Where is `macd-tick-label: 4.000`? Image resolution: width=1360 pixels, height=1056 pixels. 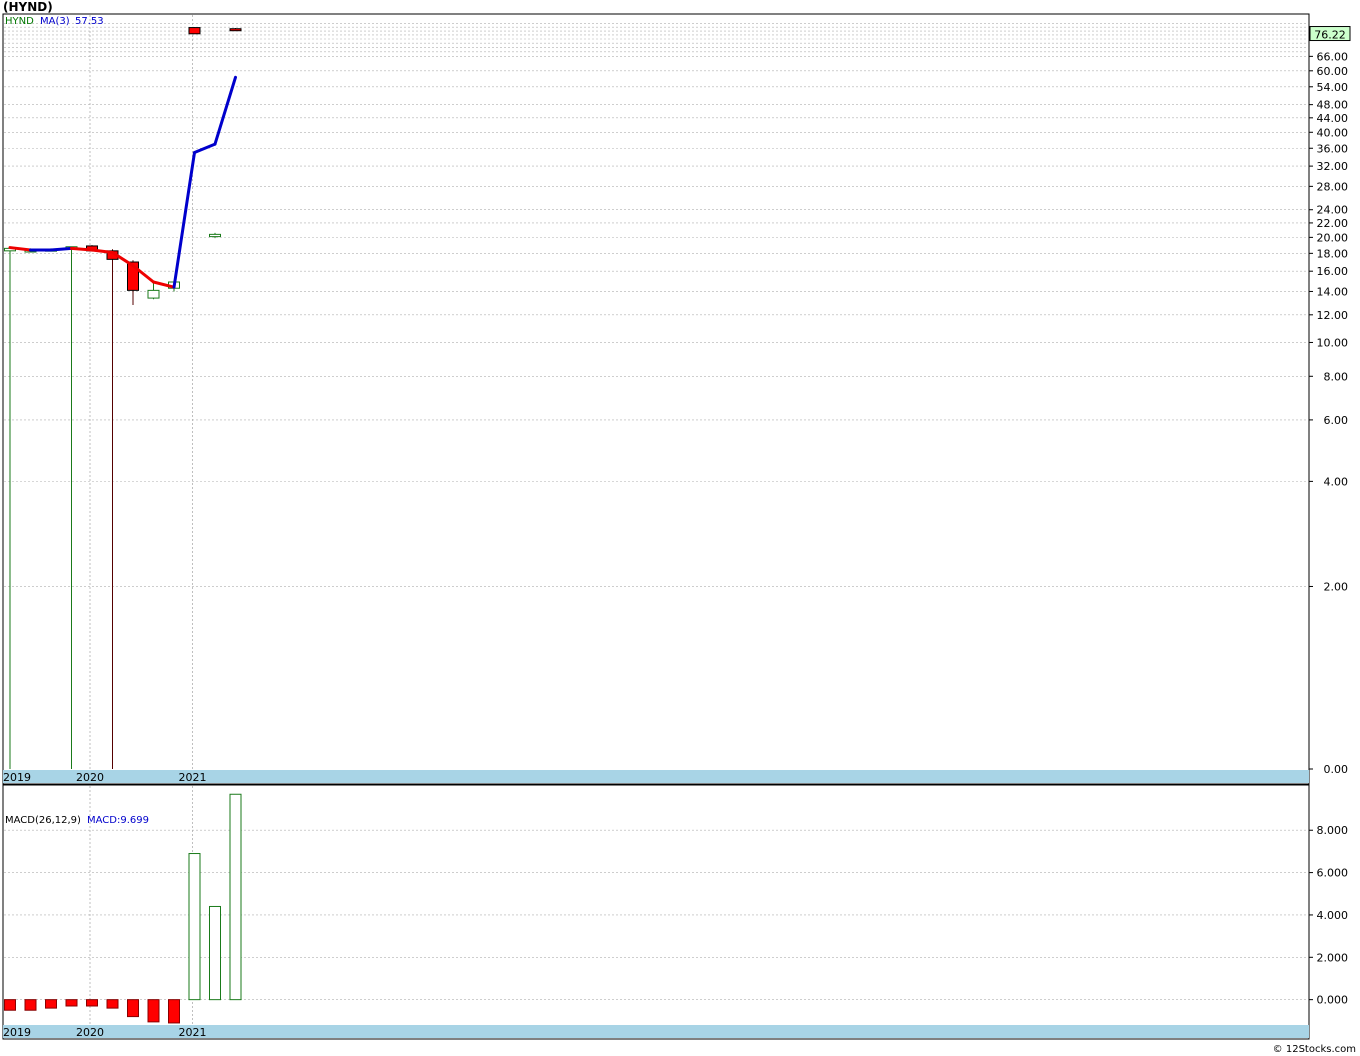 macd-tick-label: 4.000 is located at coordinates (1333, 915).